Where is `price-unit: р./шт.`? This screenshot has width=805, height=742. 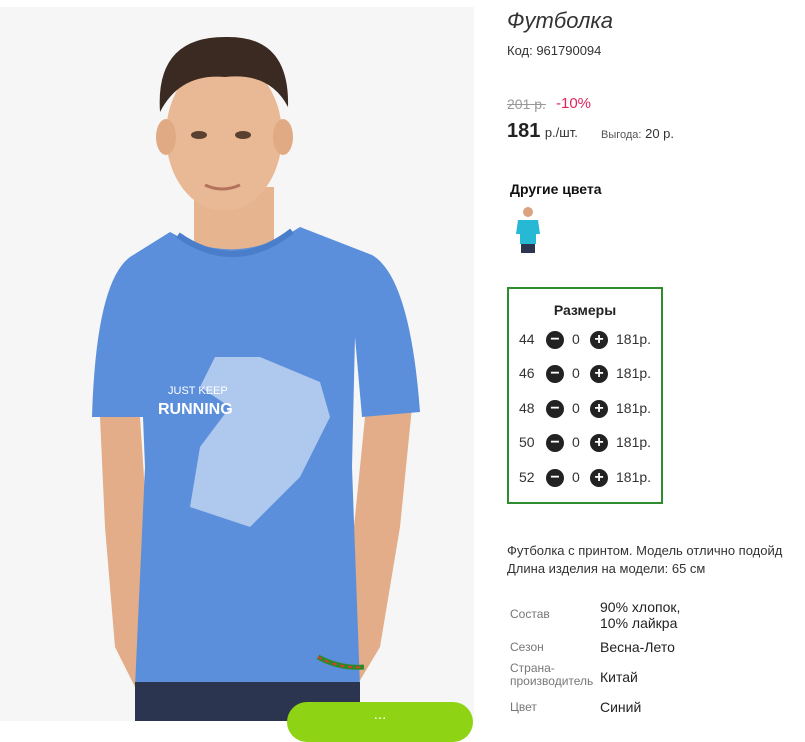 price-unit: р./шт. is located at coordinates (561, 132).